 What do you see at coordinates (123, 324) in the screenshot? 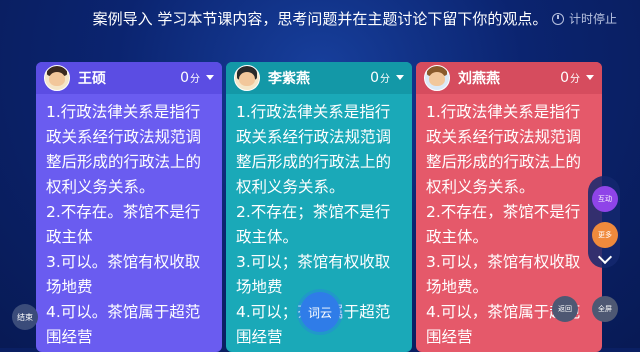
I see `answer-line: 4.可以。茶馆属于超范围经营` at bounding box center [123, 324].